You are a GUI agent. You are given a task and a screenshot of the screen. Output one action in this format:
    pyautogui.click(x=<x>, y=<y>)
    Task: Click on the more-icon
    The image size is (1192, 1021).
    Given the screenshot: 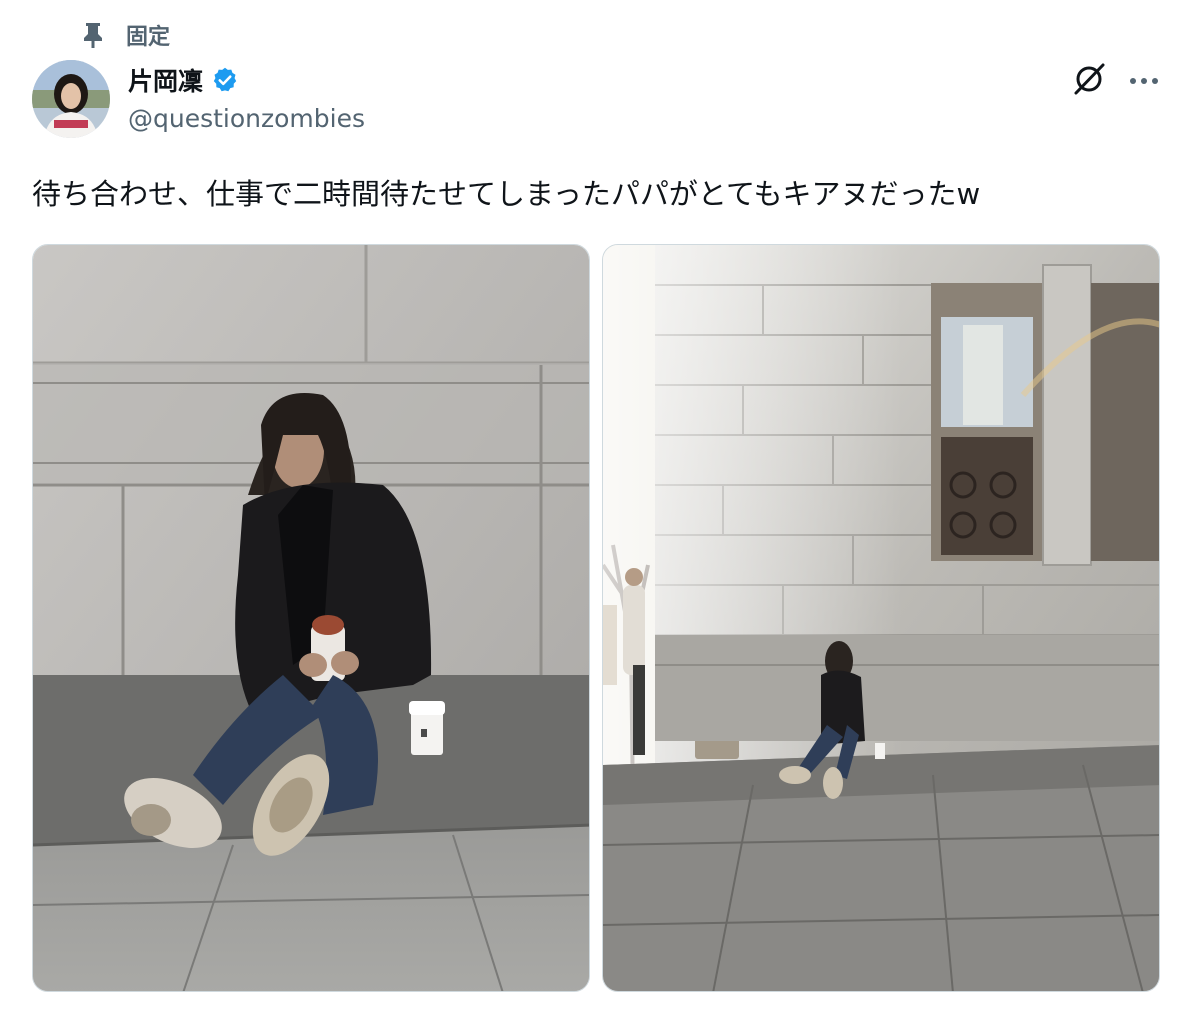 What is the action you would take?
    pyautogui.click(x=1144, y=80)
    